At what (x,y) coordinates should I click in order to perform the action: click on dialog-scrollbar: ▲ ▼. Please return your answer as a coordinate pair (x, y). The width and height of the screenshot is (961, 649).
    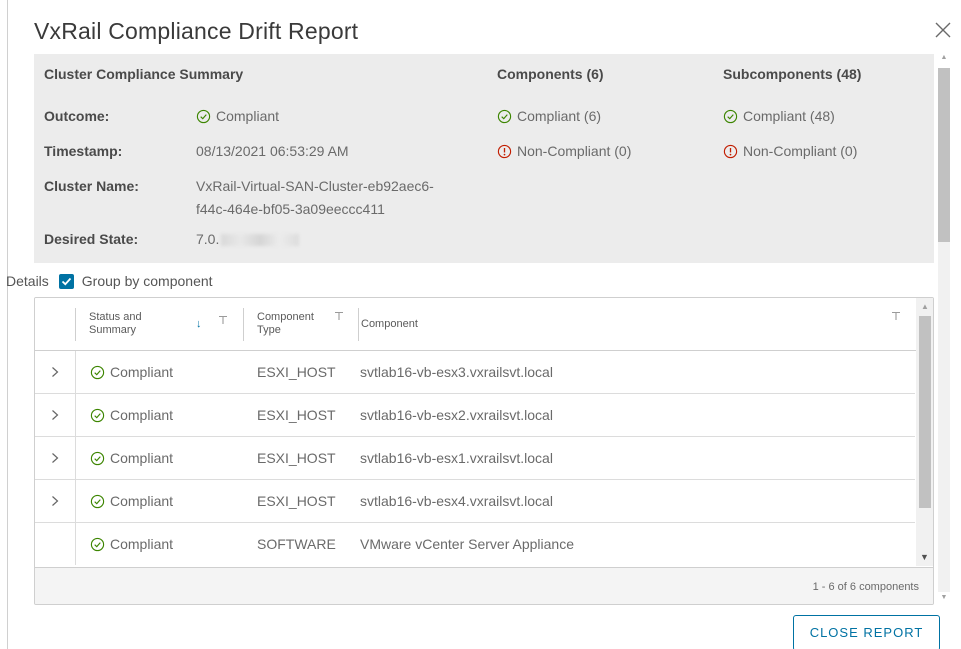
    Looking at the image, I should click on (943, 330).